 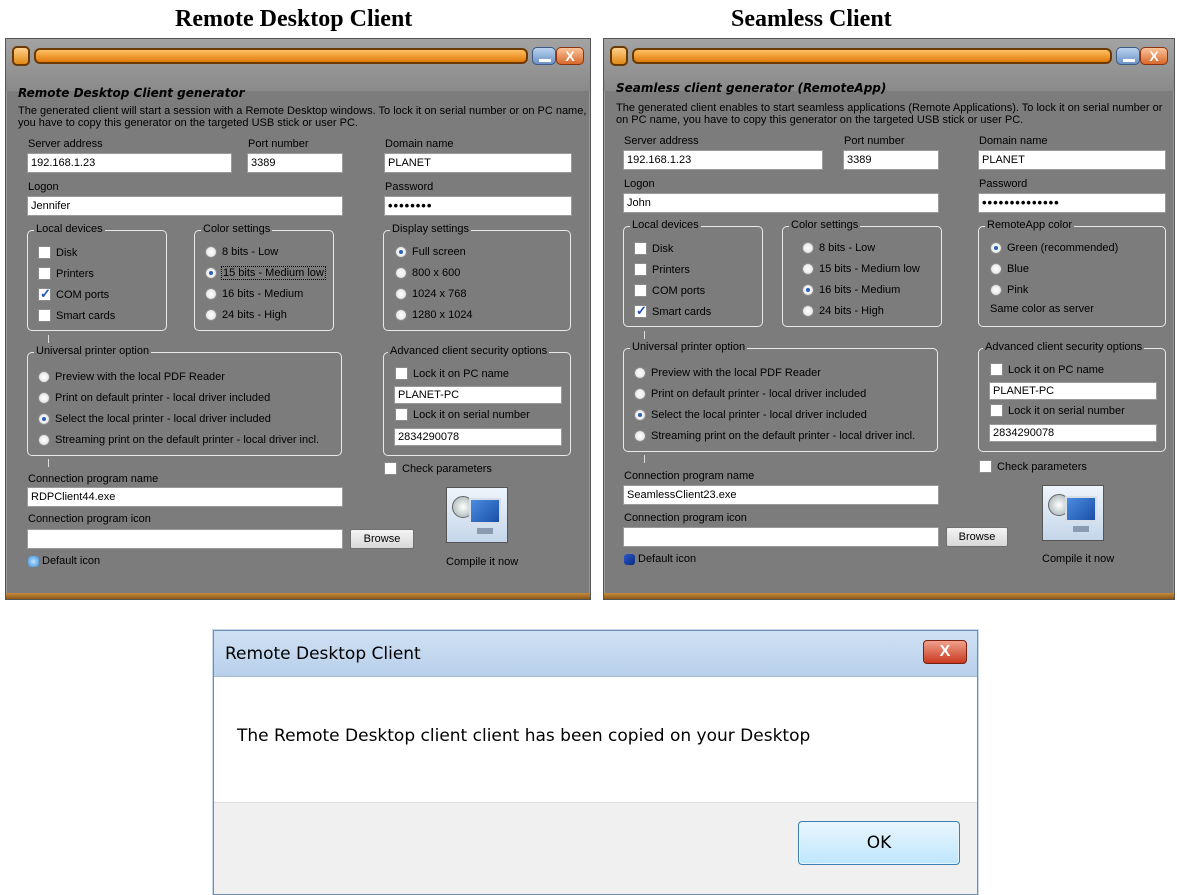 I want to click on pink-radio: Pink, so click(x=1009, y=290).